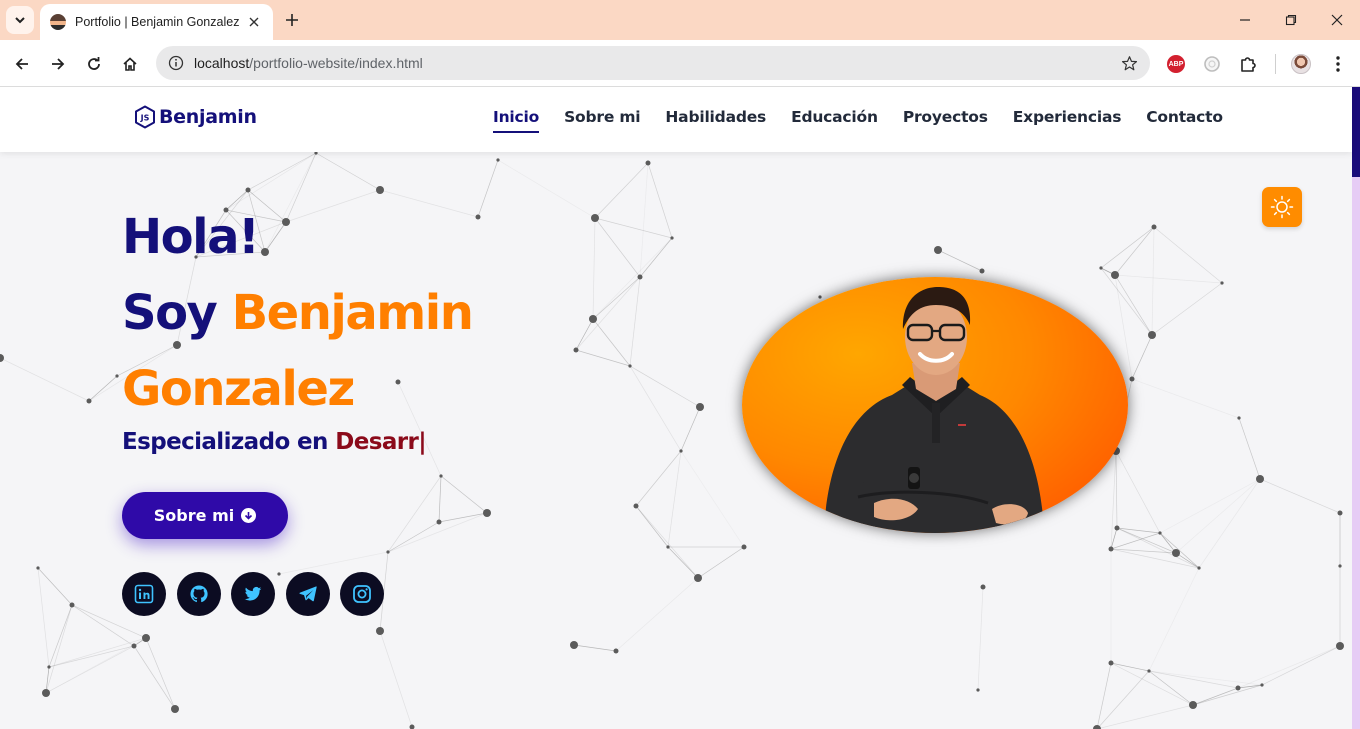 Image resolution: width=1360 pixels, height=729 pixels. I want to click on info-icon, so click(176, 63).